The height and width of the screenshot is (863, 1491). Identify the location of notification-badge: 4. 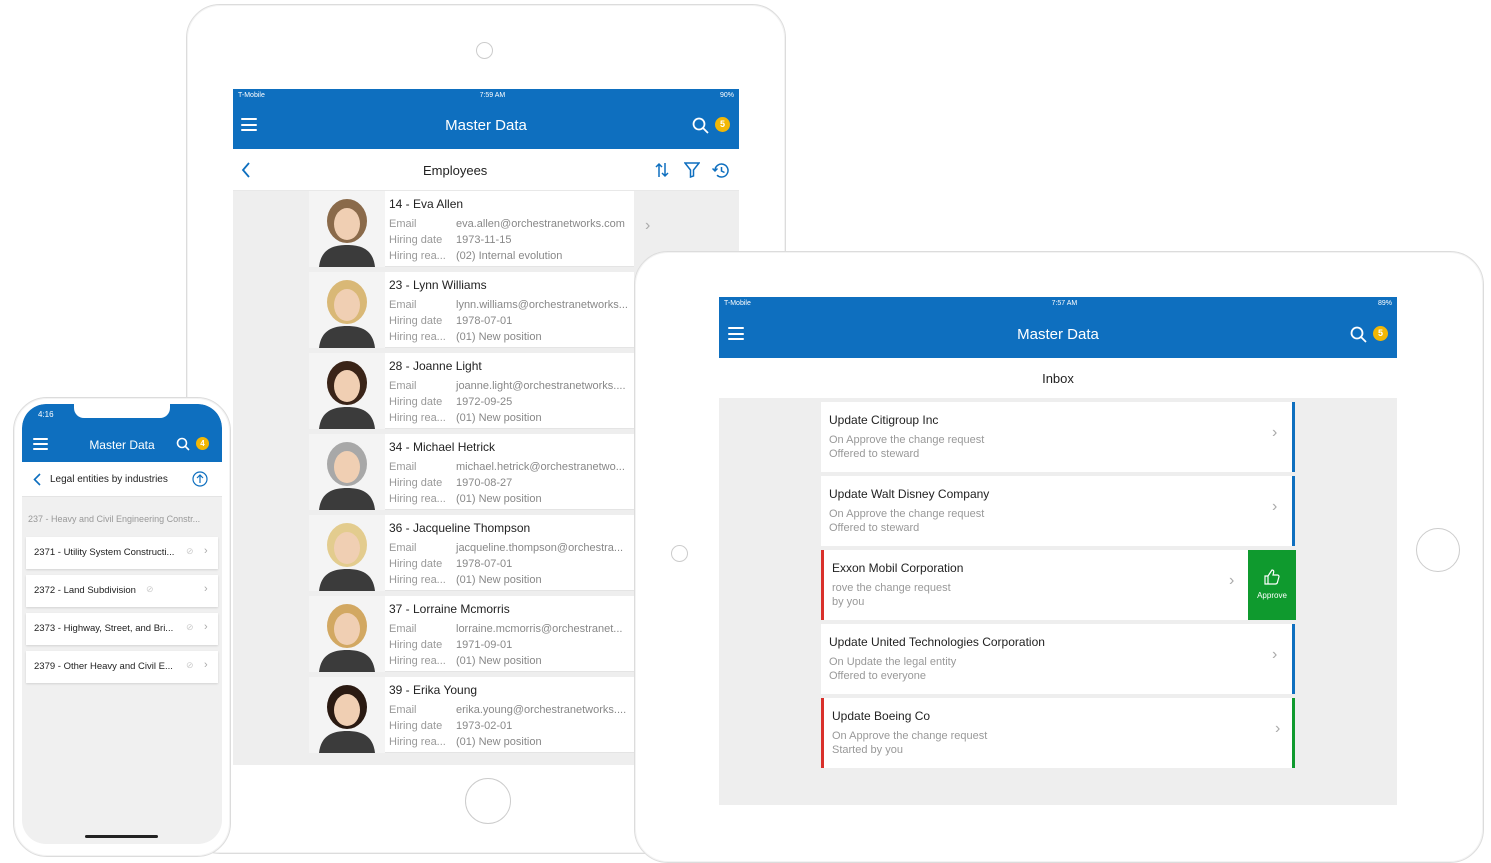
(202, 443).